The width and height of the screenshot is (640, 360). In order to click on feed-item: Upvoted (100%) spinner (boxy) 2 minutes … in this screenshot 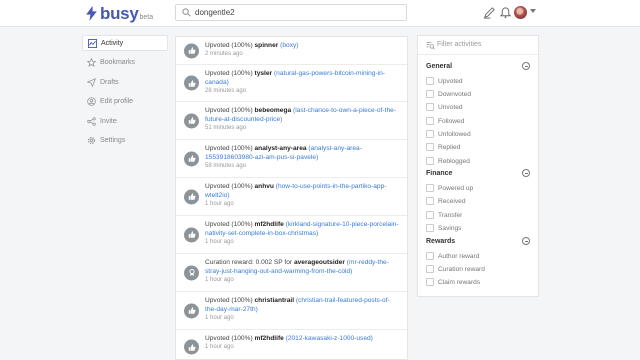, I will do `click(291, 51)`.